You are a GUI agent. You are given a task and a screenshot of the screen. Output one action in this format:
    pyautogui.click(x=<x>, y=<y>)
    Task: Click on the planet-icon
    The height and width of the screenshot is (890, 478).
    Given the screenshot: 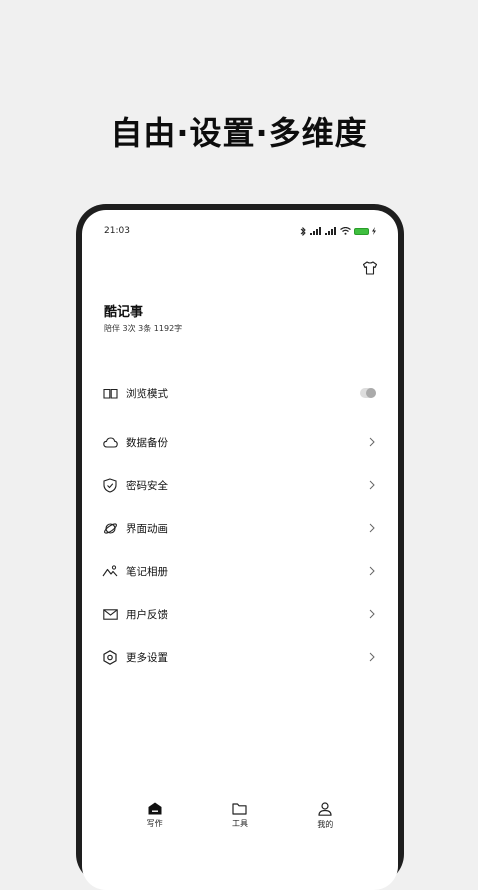 What is the action you would take?
    pyautogui.click(x=110, y=528)
    